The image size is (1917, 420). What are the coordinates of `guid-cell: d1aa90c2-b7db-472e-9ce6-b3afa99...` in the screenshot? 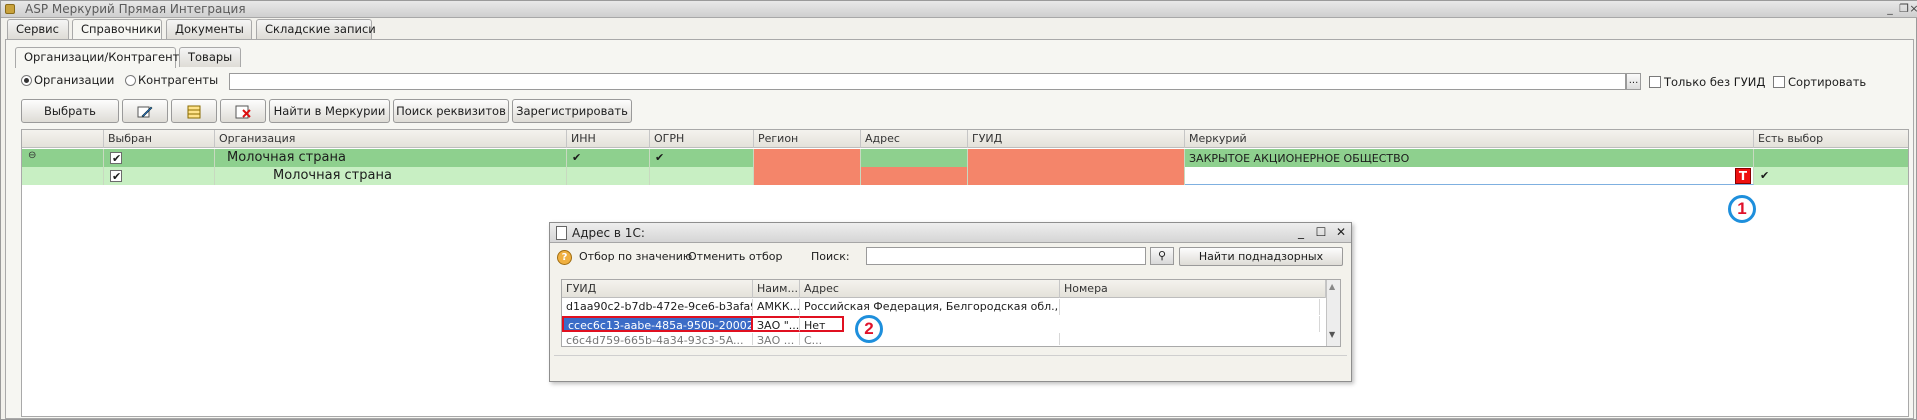 It's located at (657, 307).